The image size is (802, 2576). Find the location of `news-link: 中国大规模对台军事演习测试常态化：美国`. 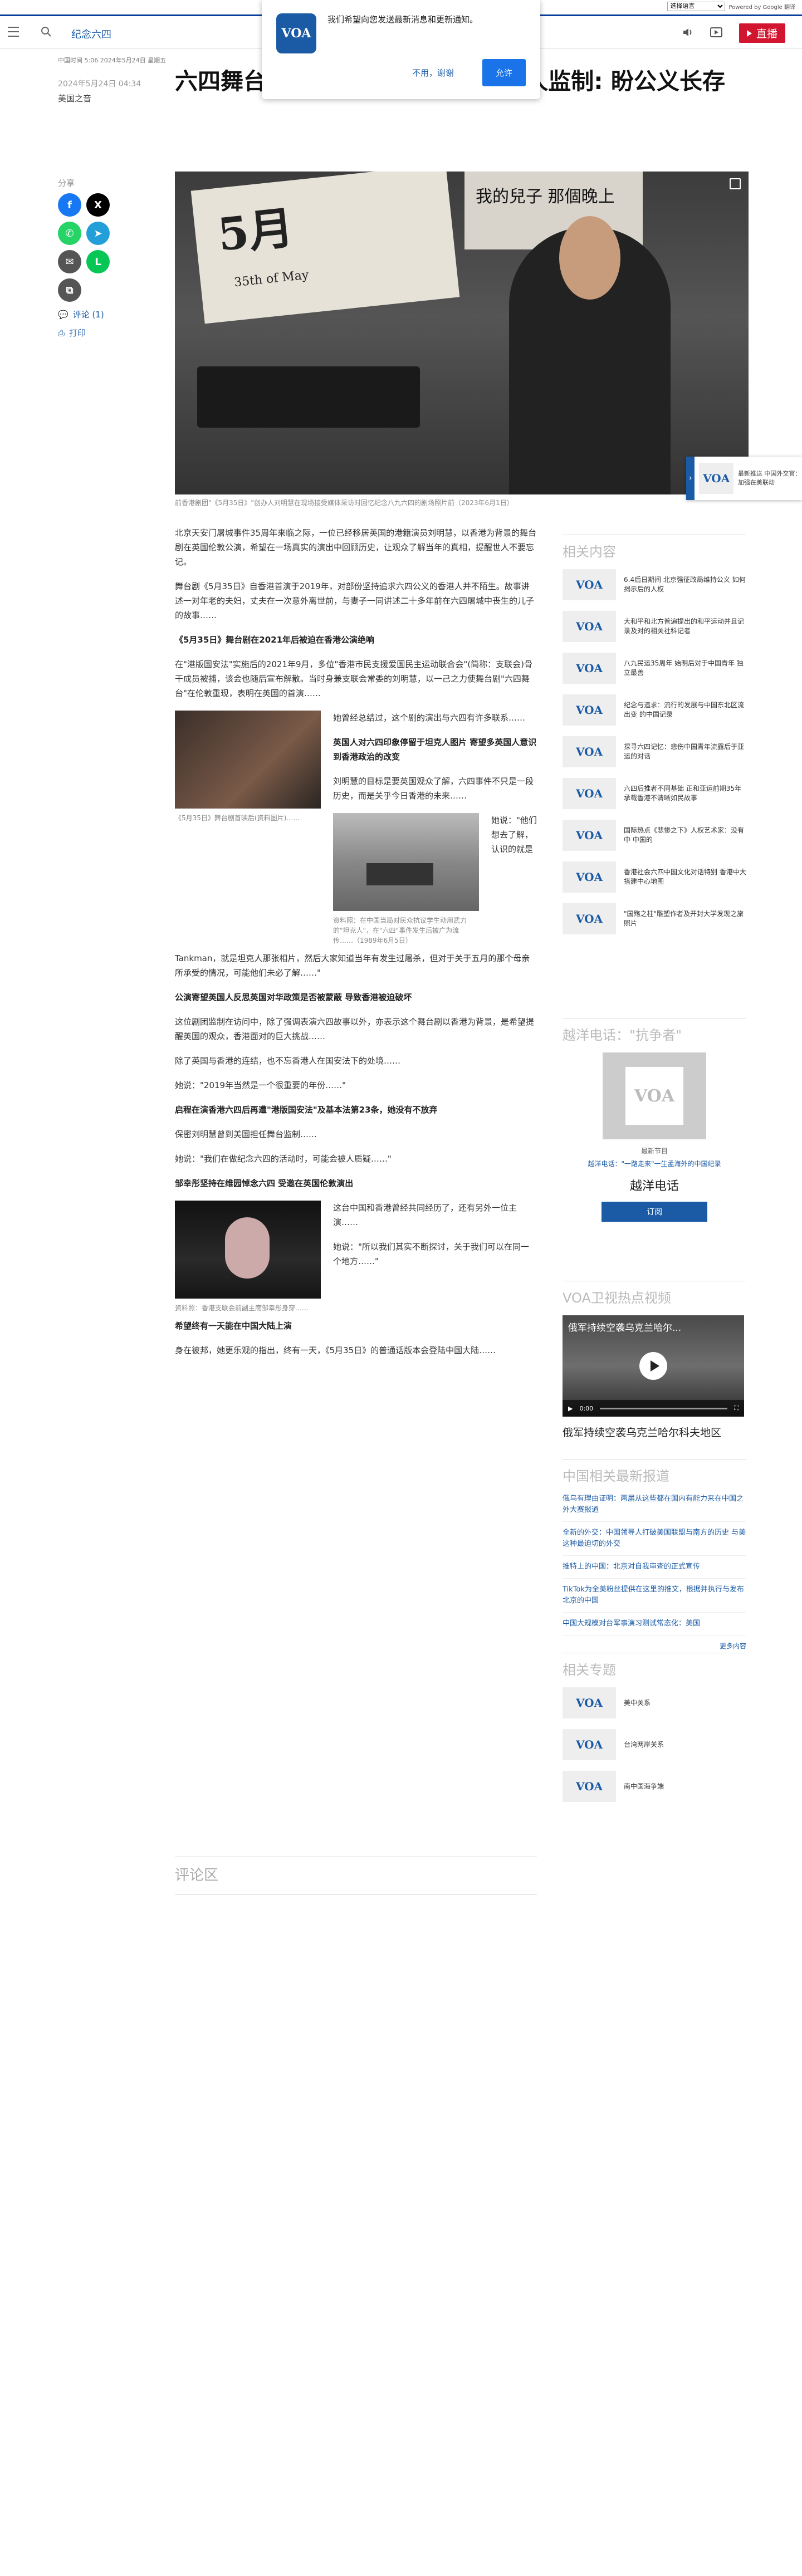

news-link: 中国大规模对台军事演习测试常态化：美国 is located at coordinates (654, 1626).